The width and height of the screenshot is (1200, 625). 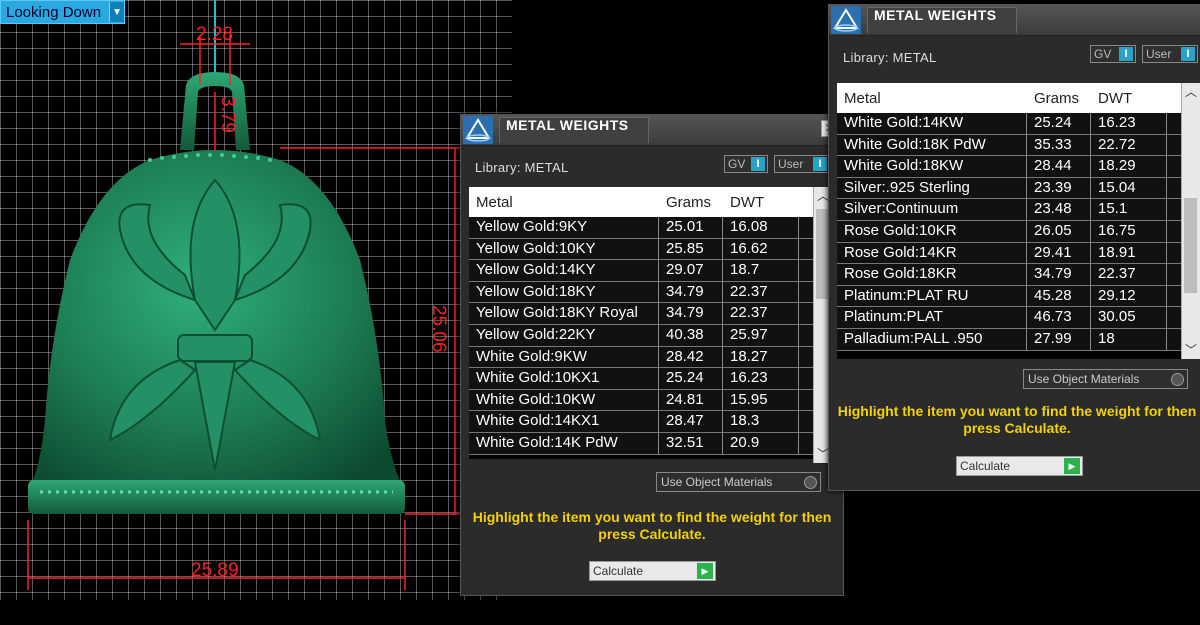 I want to click on dwt-cell: 22.37, so click(x=761, y=292).